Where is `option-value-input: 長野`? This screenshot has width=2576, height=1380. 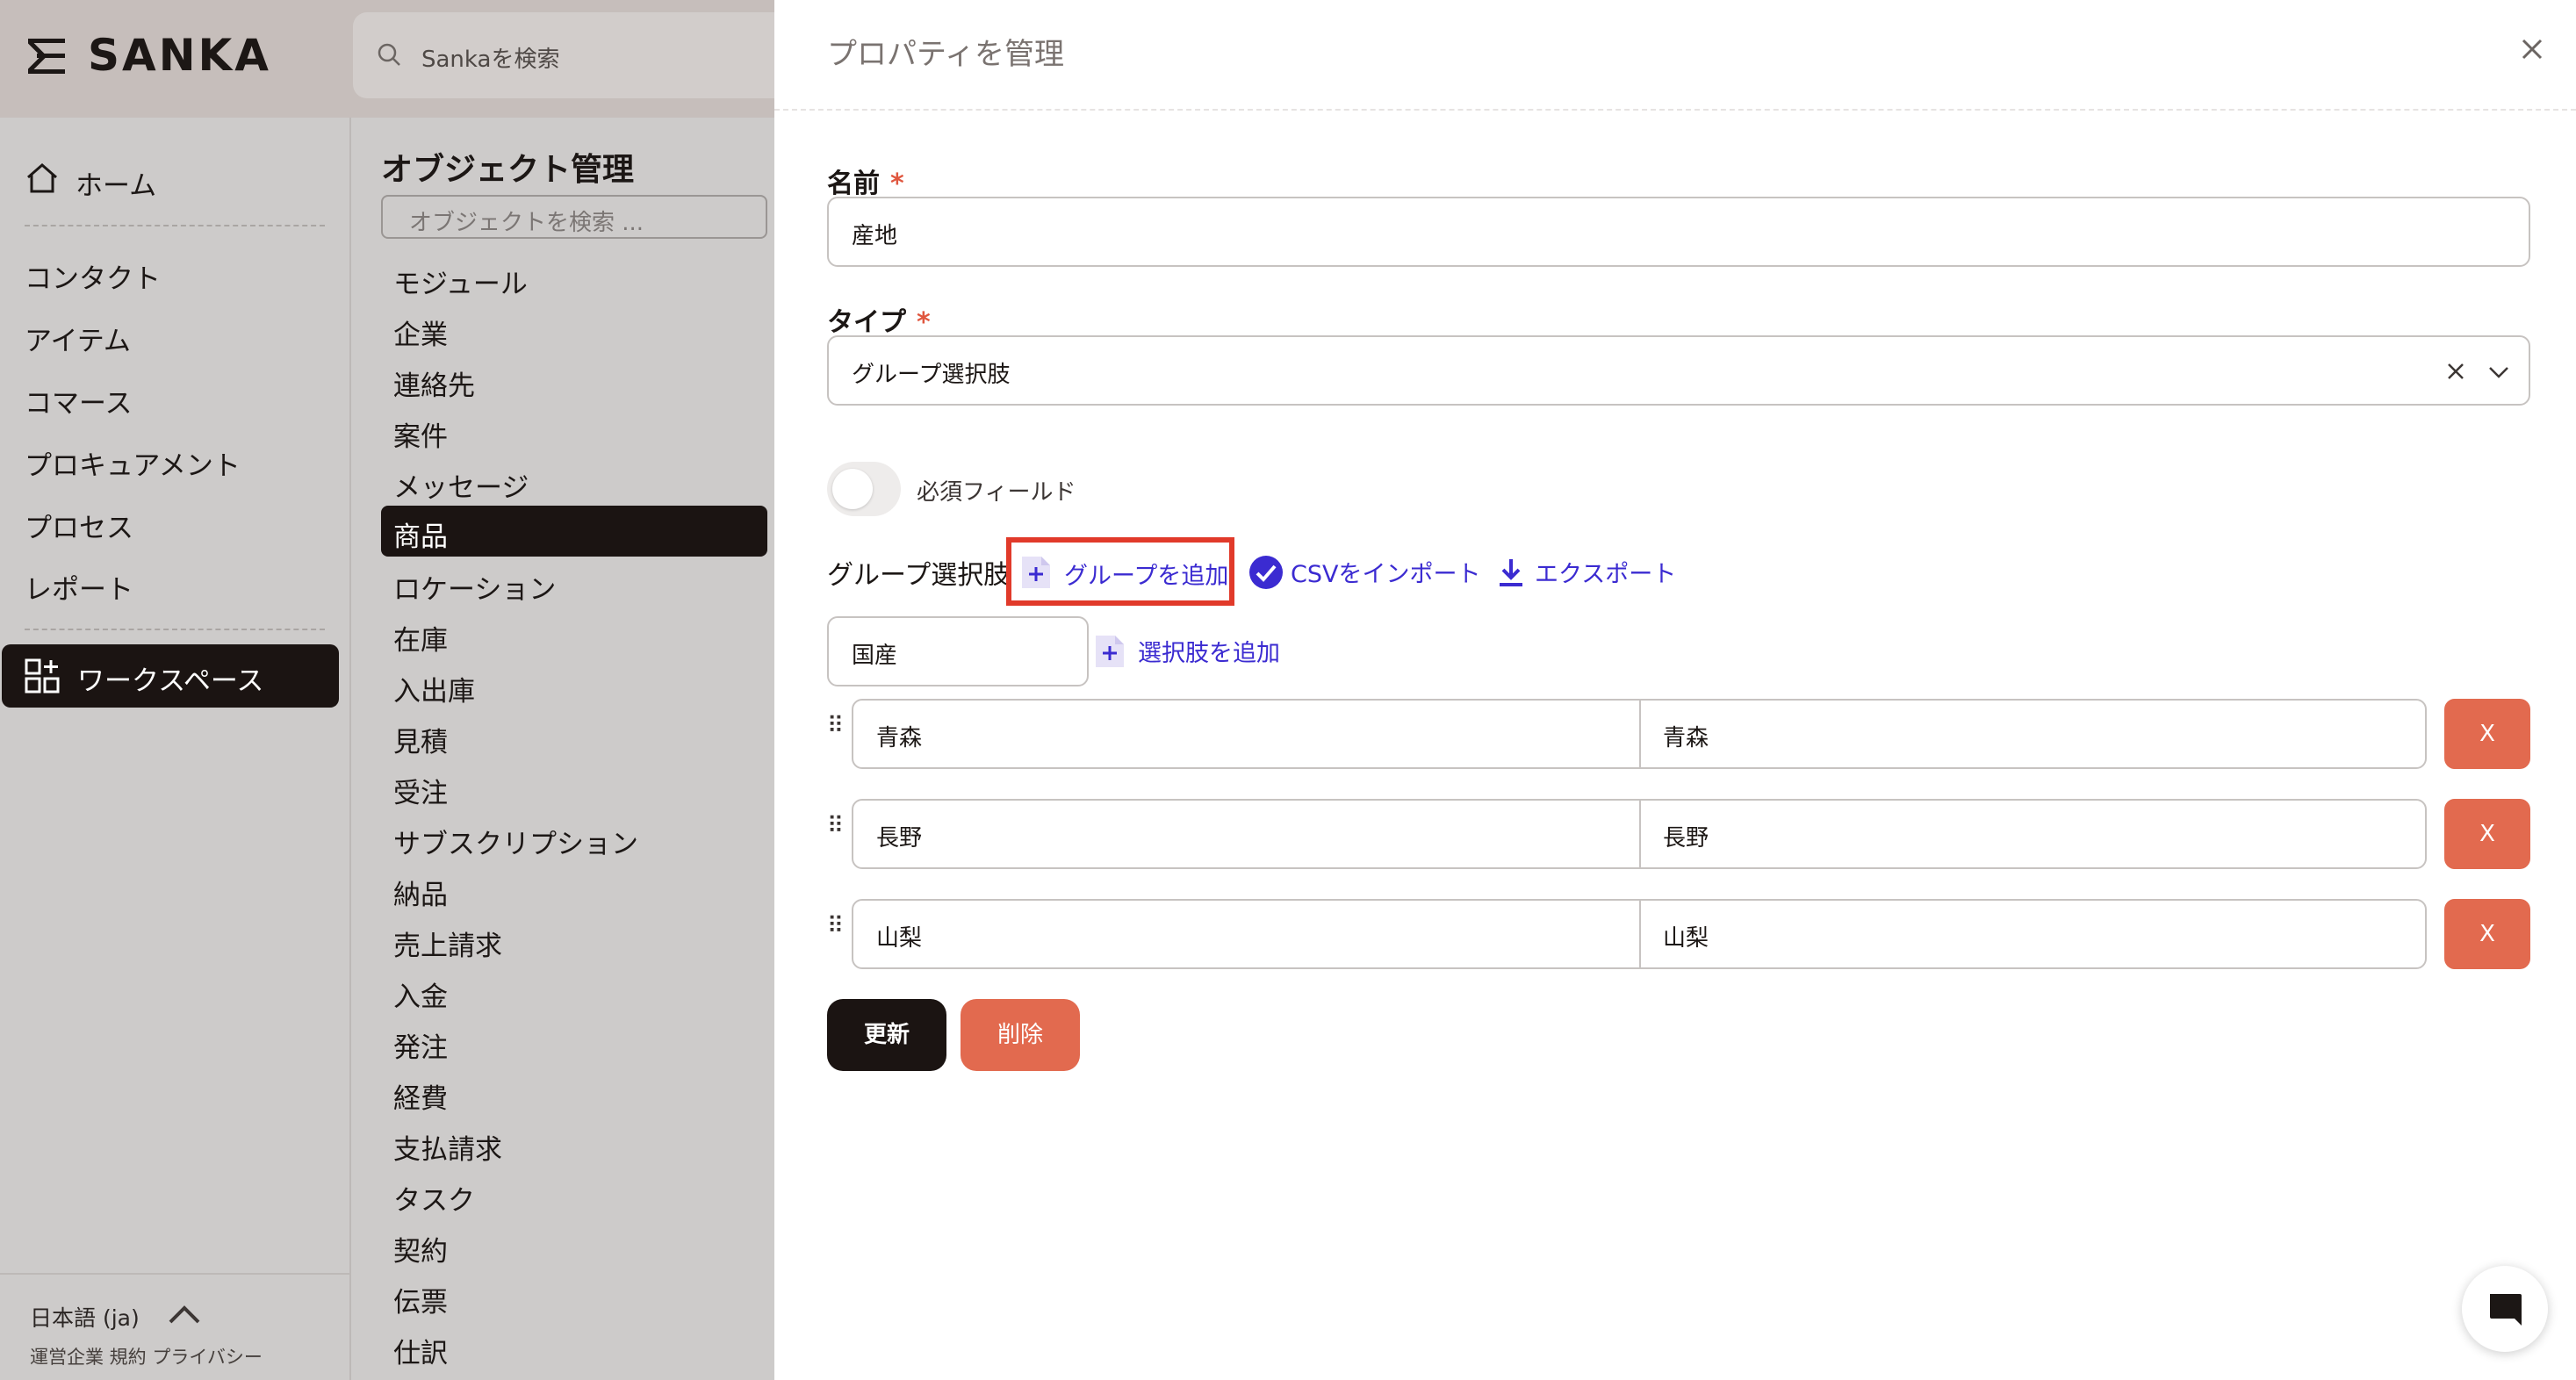 option-value-input: 長野 is located at coordinates (1686, 836).